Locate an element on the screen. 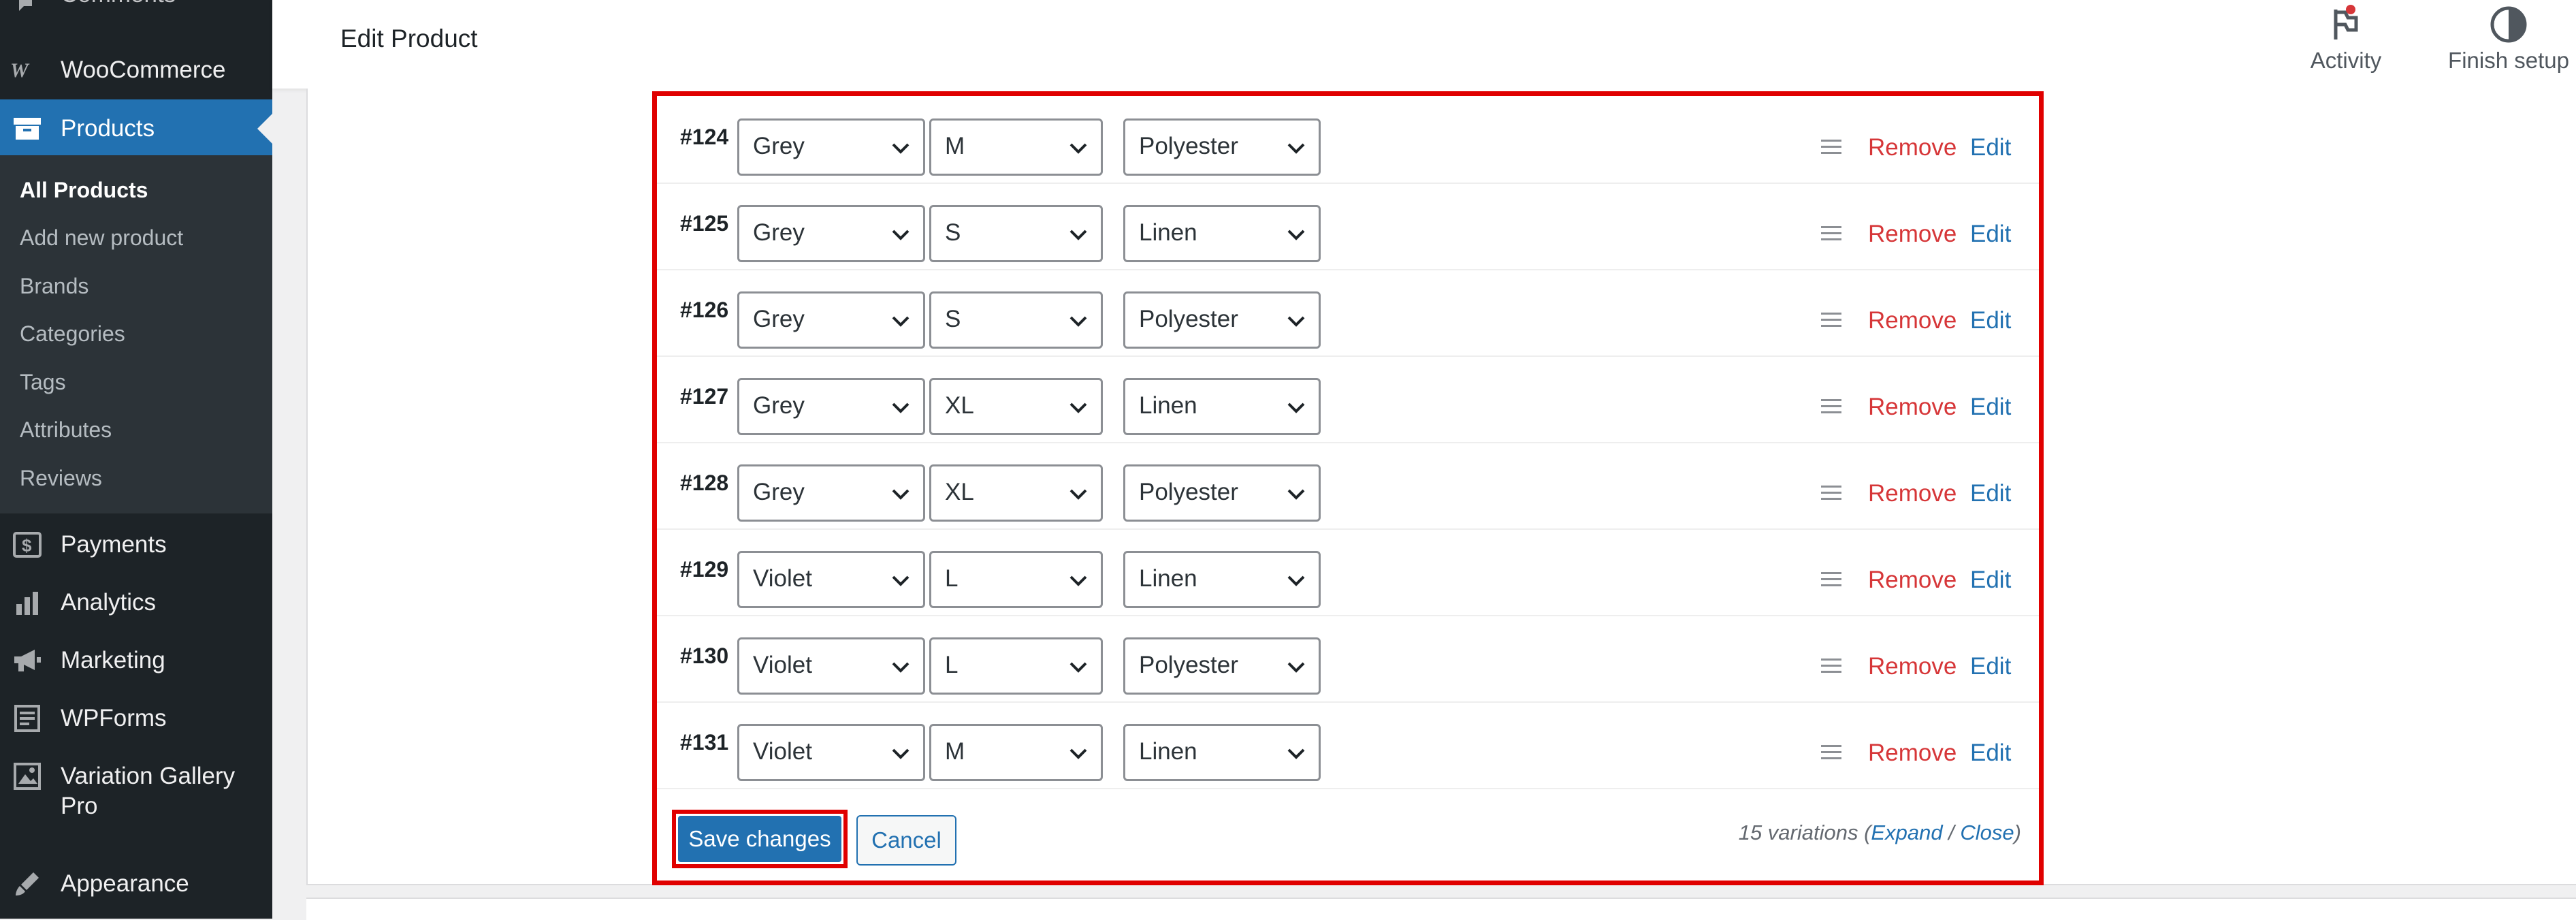 Image resolution: width=2576 pixels, height=920 pixels. menu-woocommerce-label: WooCommerce is located at coordinates (143, 70).